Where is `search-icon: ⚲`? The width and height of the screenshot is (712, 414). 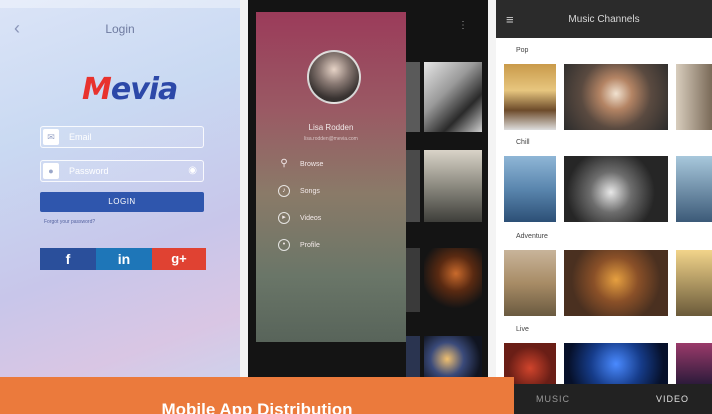 search-icon: ⚲ is located at coordinates (284, 163).